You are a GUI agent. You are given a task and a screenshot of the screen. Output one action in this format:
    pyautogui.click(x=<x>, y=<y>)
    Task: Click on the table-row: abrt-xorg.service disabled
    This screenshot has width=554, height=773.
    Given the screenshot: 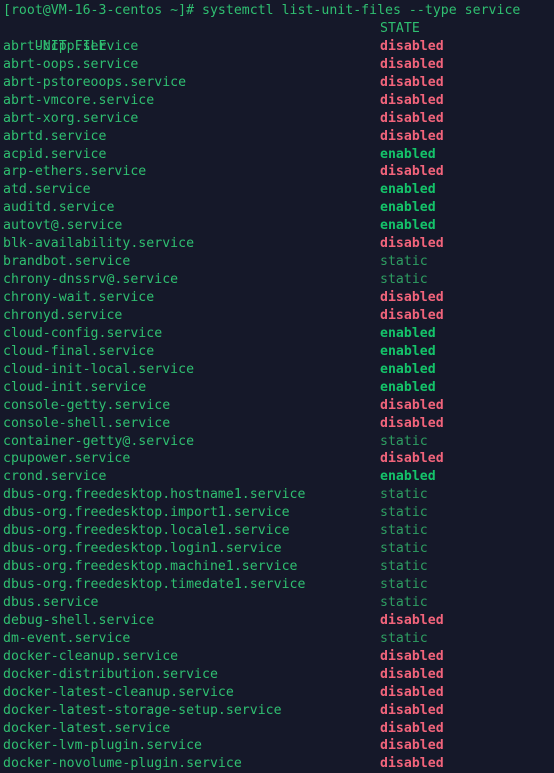 What is the action you would take?
    pyautogui.click(x=277, y=119)
    